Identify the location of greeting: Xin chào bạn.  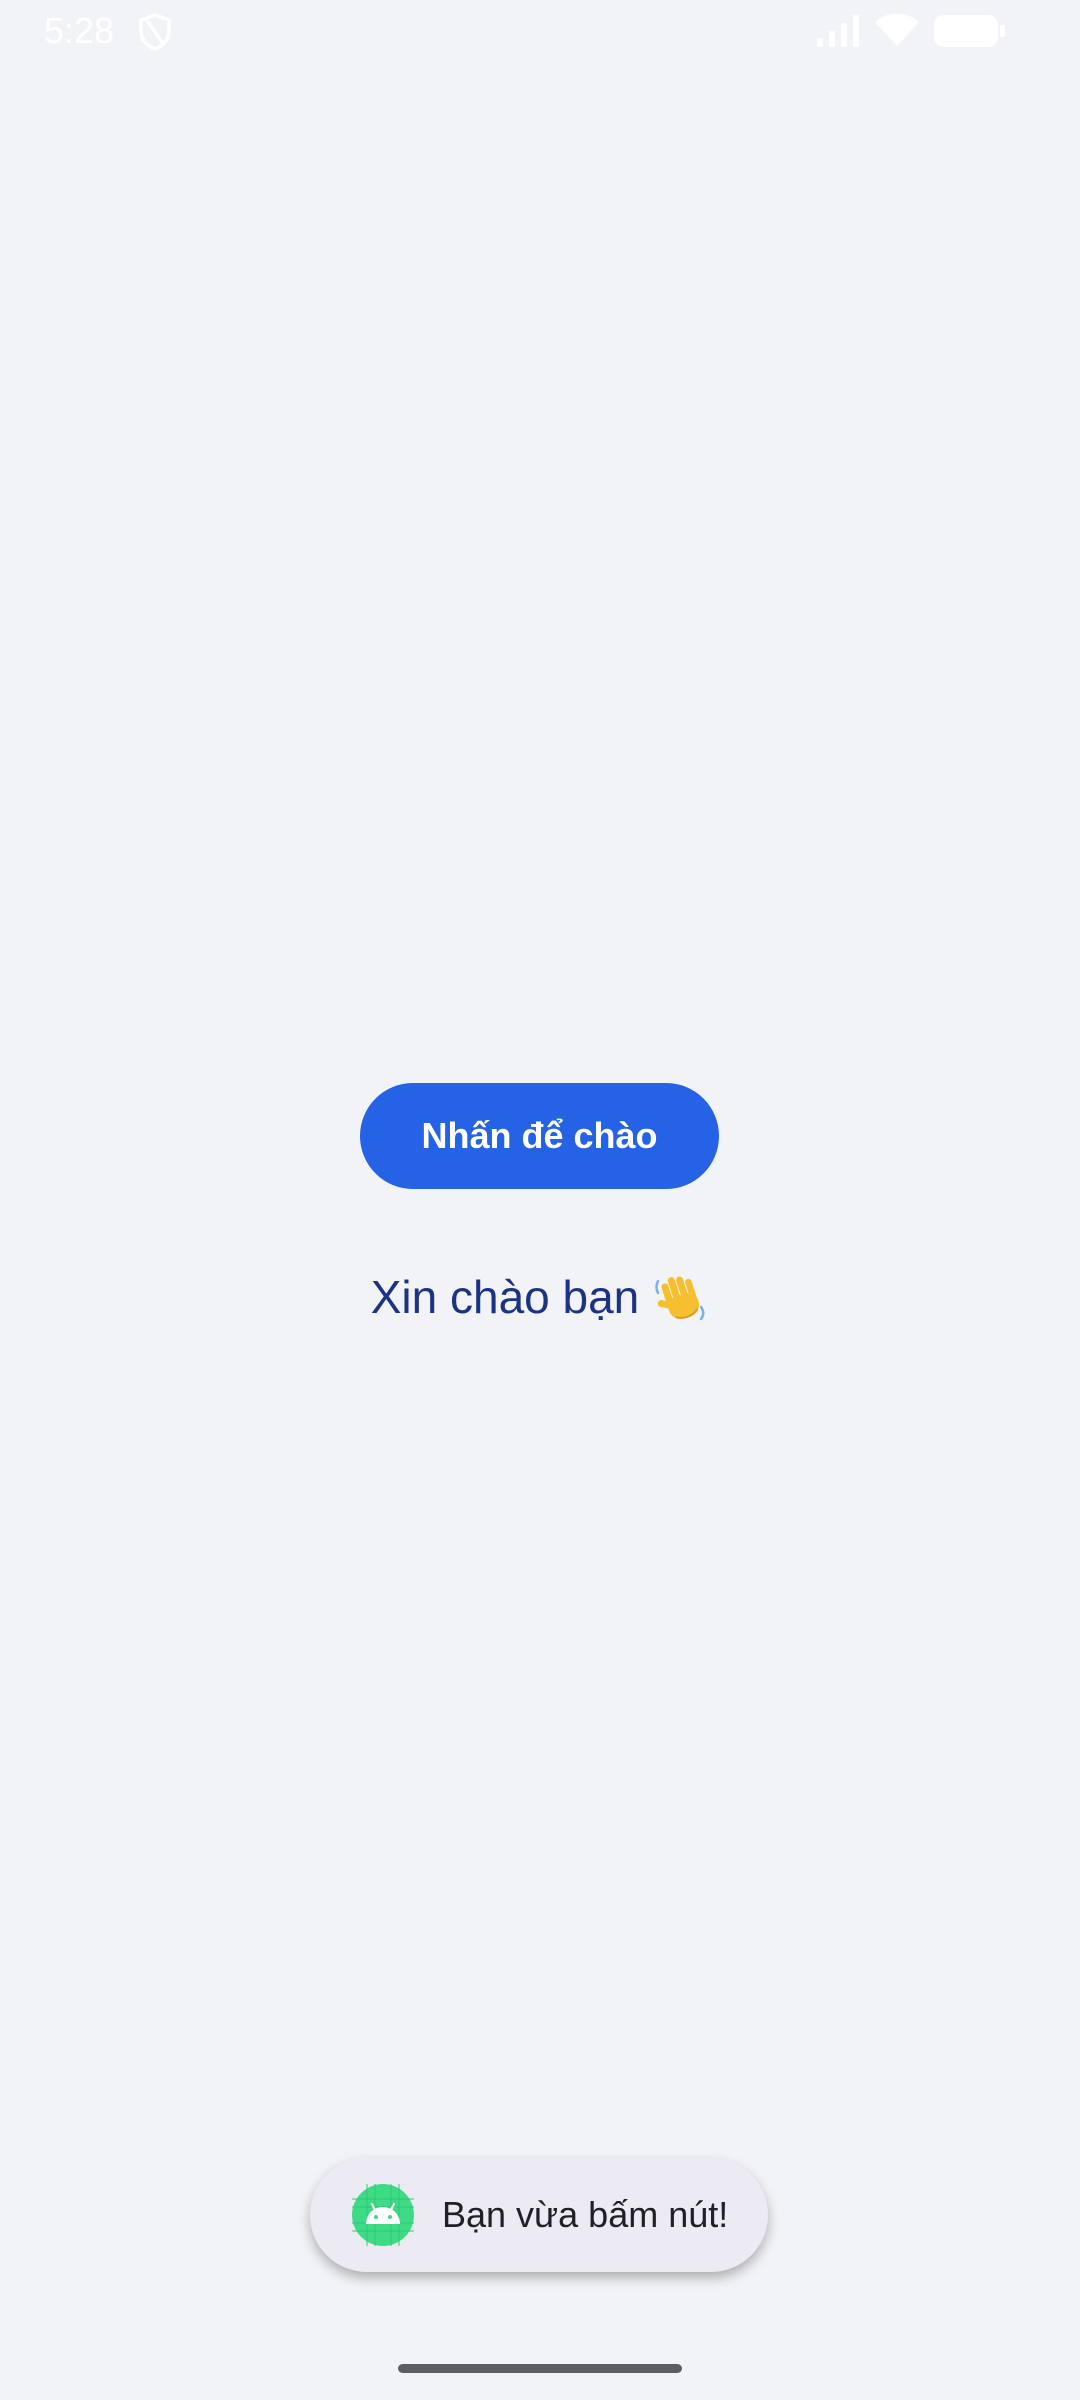
(540, 1297).